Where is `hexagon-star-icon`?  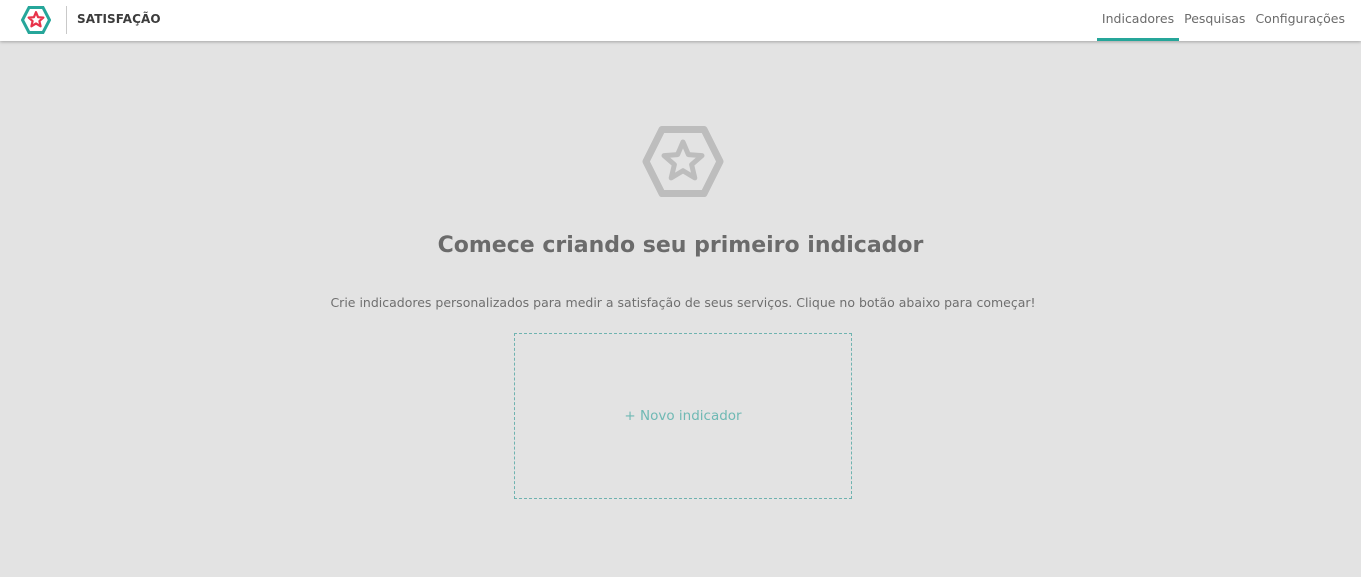 hexagon-star-icon is located at coordinates (683, 161).